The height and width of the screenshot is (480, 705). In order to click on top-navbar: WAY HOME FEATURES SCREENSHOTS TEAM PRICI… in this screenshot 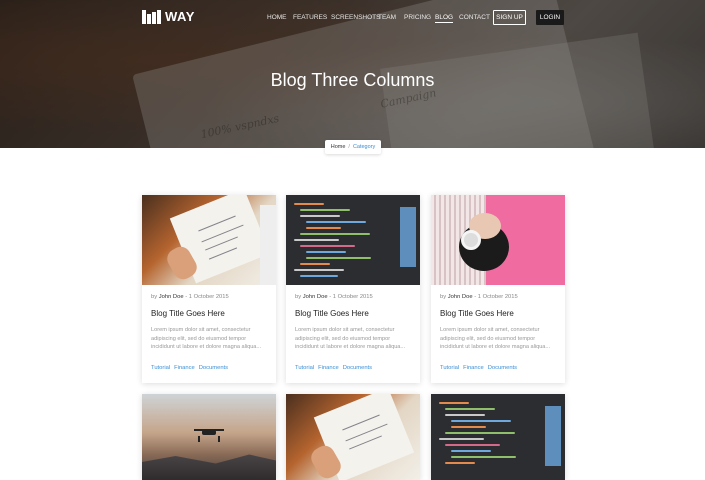, I will do `click(352, 18)`.